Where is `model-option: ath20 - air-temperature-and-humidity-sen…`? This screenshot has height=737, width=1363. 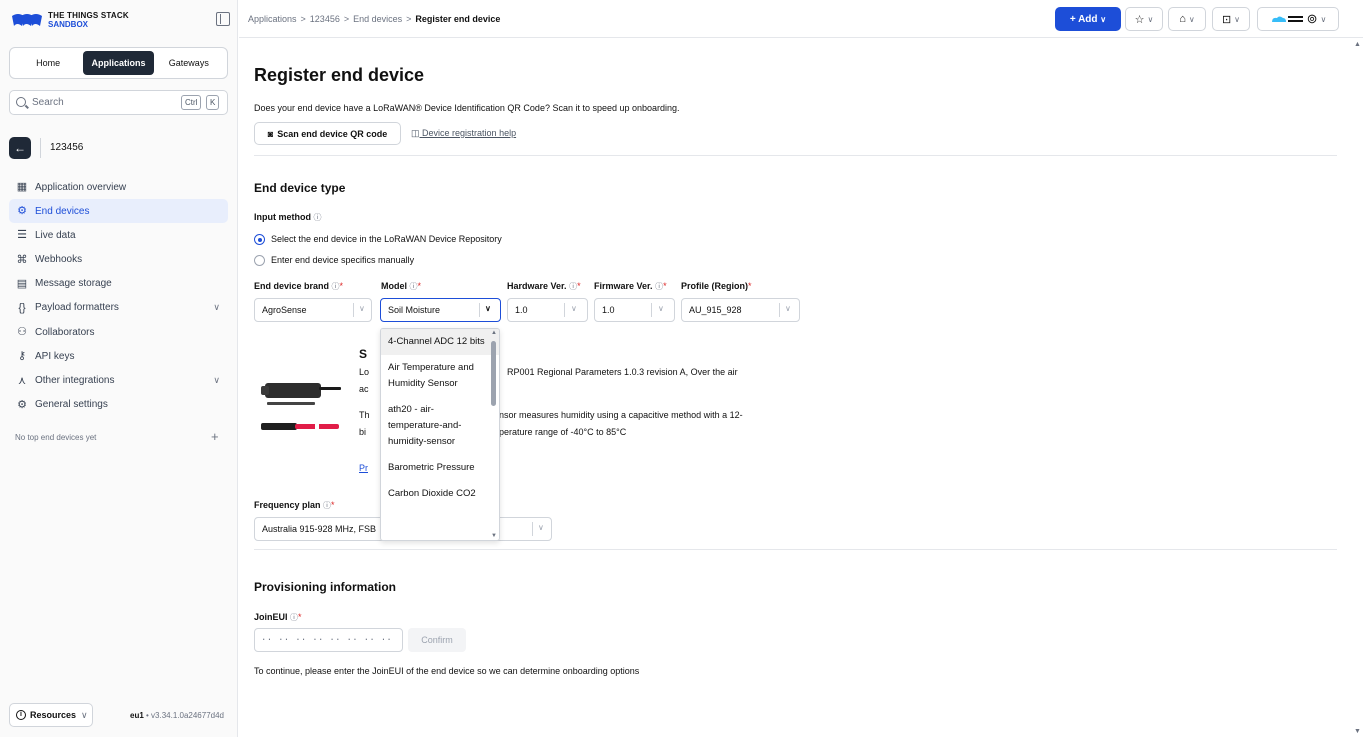
model-option: ath20 - air-temperature-and-humidity-sen… is located at coordinates (440, 426).